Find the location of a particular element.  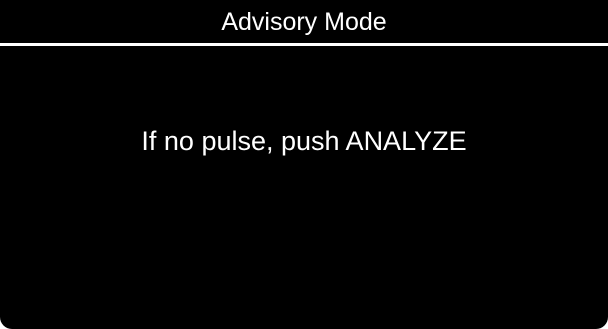

instruction-message: If no pulse, push ANALYZE is located at coordinates (304, 141).